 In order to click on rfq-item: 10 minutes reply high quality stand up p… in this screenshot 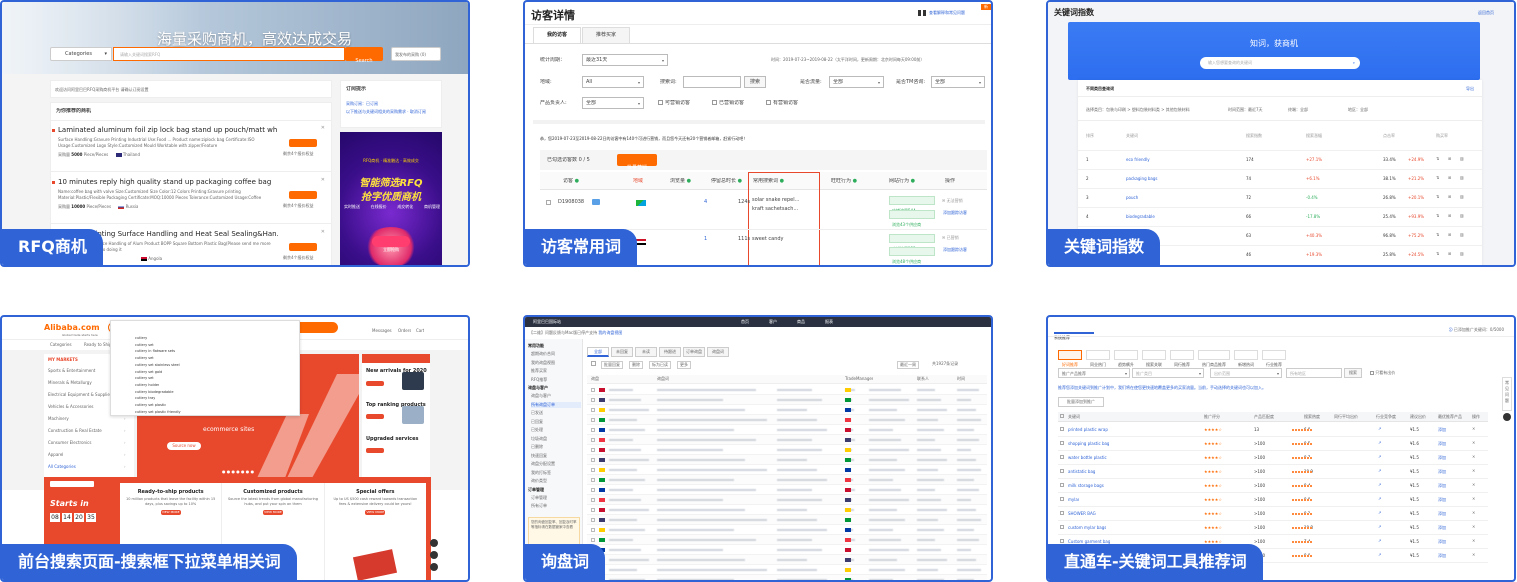, I will do `click(191, 200)`.